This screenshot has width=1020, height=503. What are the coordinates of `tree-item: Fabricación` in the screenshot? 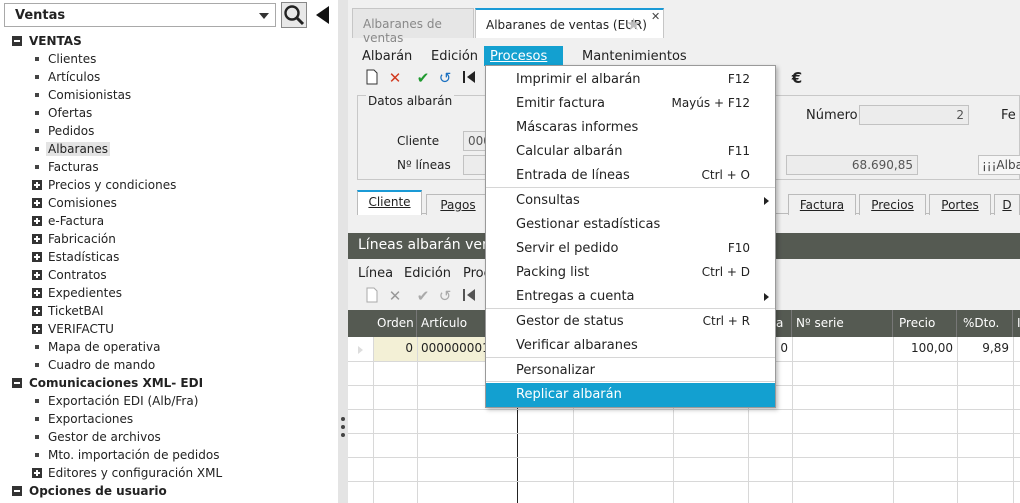 It's located at (169, 239).